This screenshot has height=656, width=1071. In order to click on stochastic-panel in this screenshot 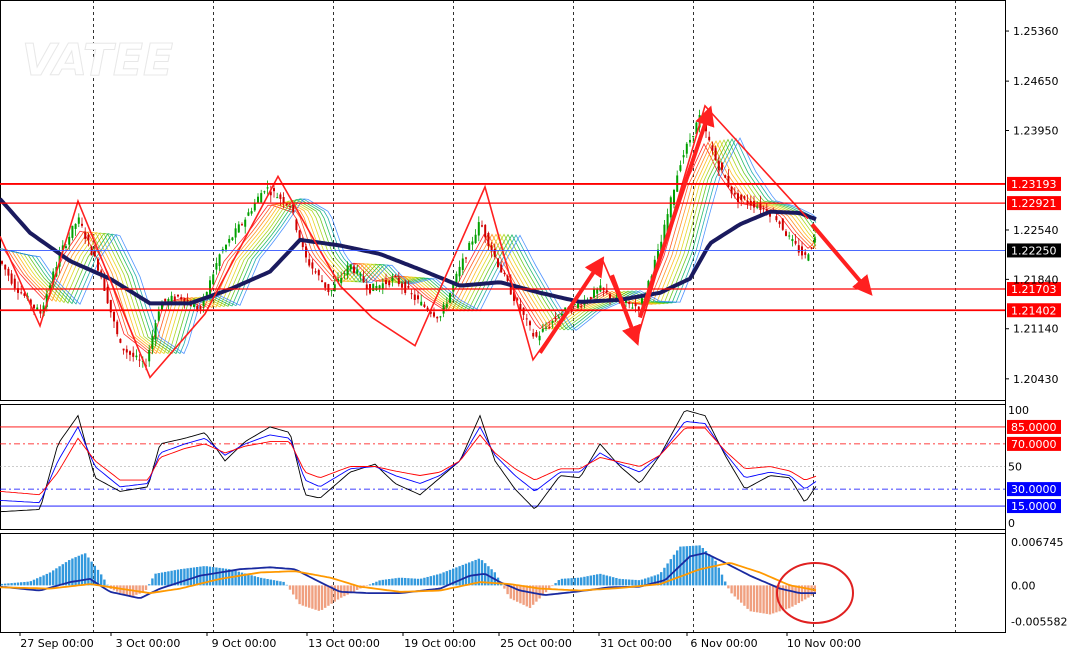, I will do `click(502, 461)`.